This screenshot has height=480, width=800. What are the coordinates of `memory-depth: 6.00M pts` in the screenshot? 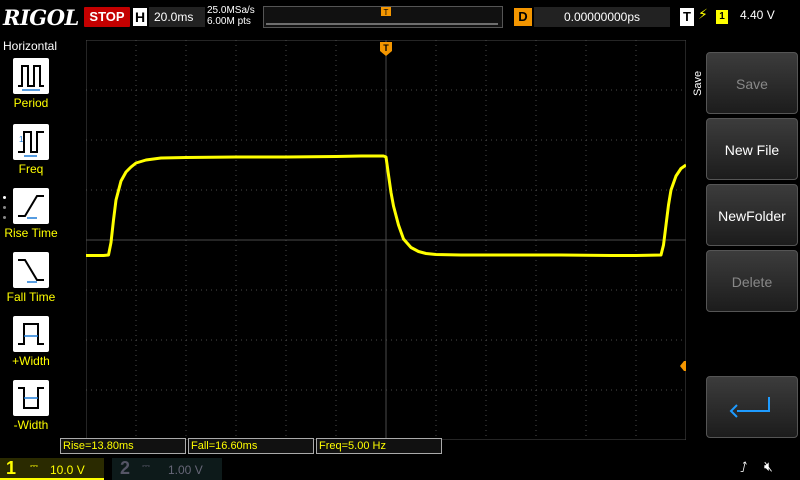 It's located at (229, 21).